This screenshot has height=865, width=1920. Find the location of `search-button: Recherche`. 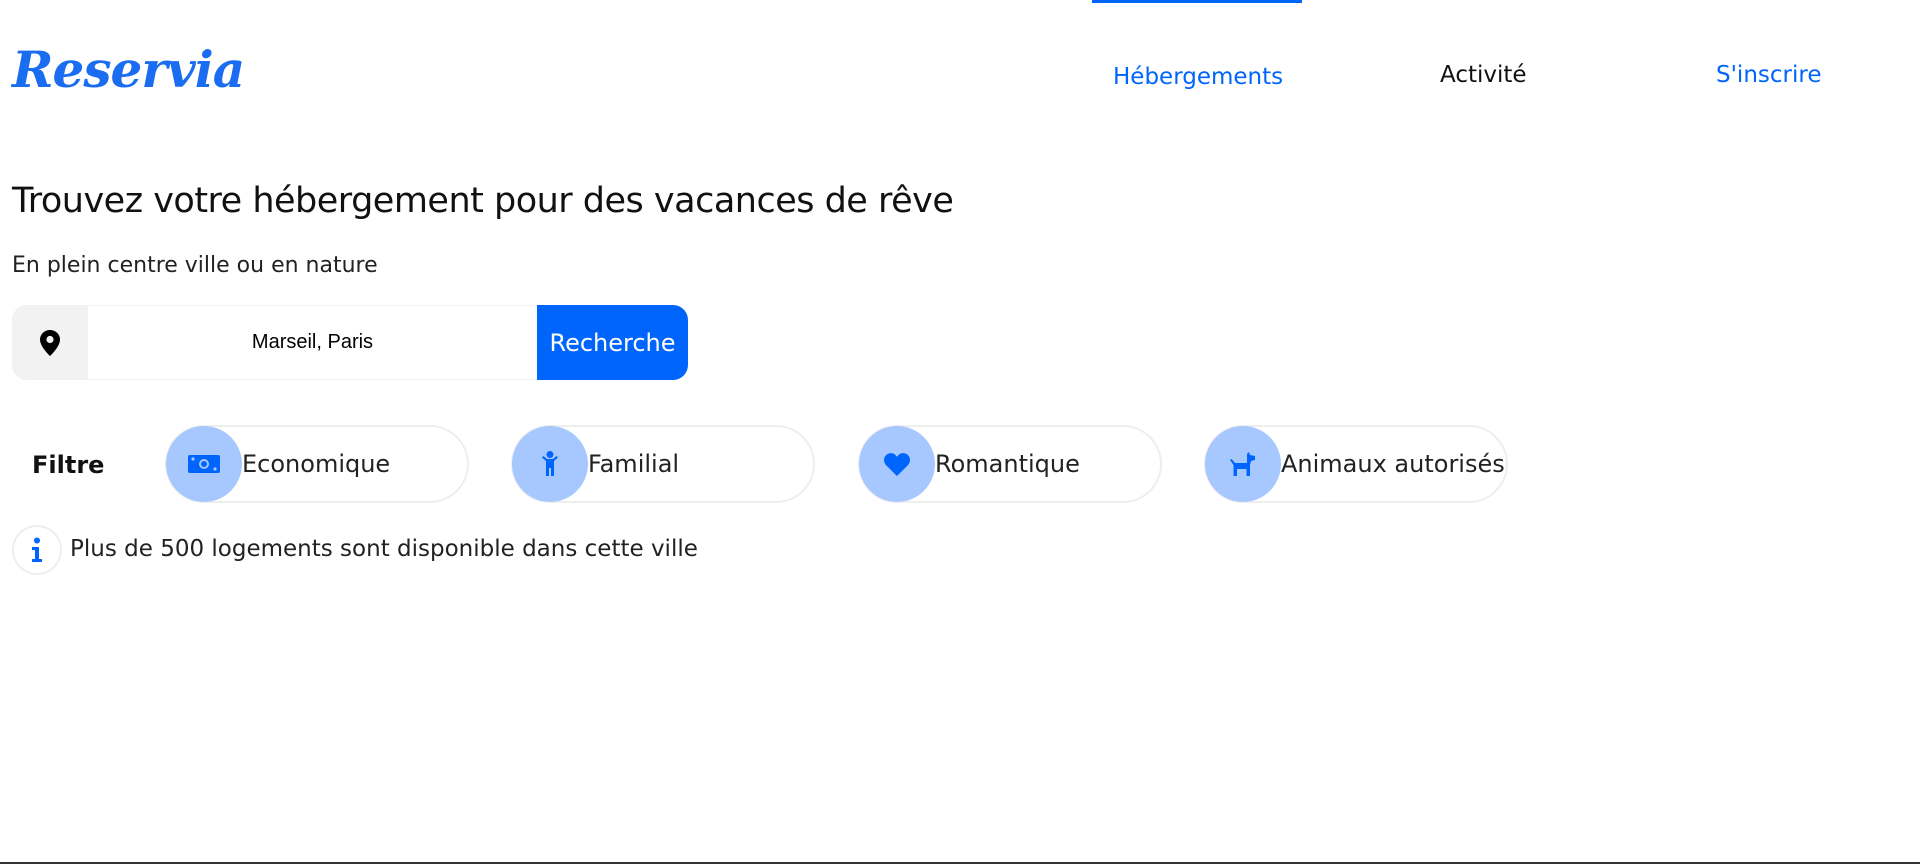

search-button: Recherche is located at coordinates (612, 342).